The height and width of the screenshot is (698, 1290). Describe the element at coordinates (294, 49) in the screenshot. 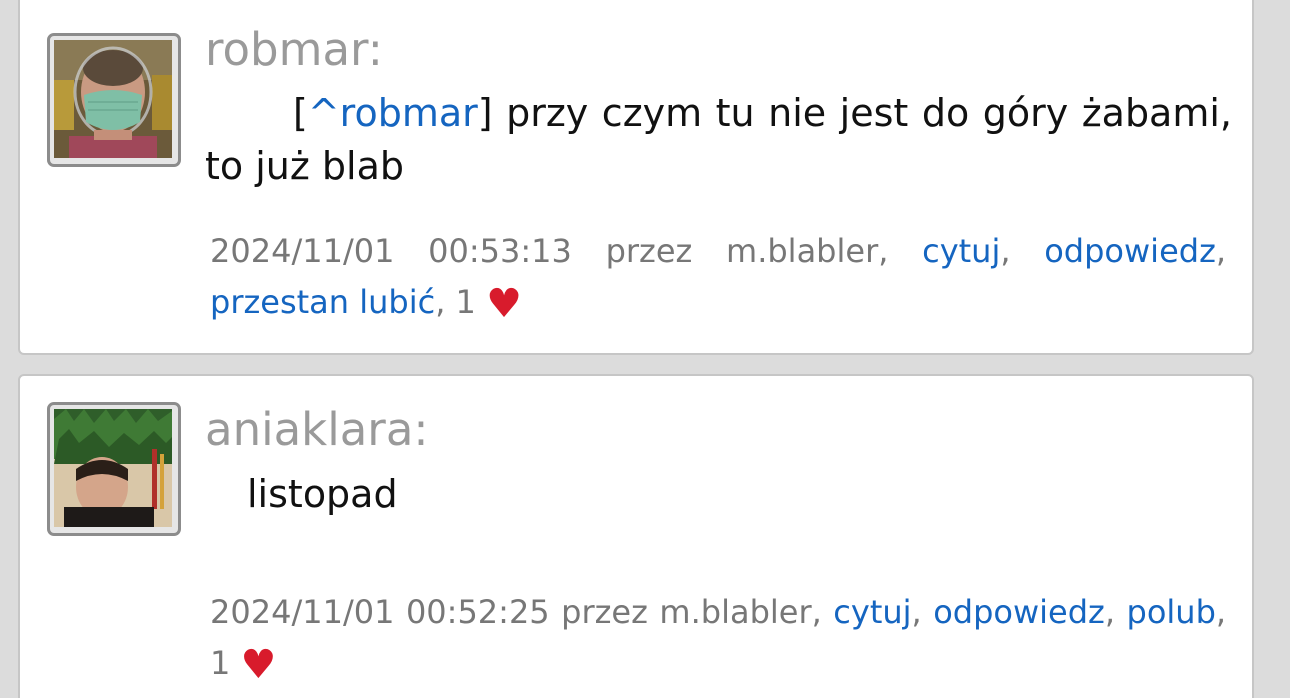

I see `post-author: robmar:` at that location.